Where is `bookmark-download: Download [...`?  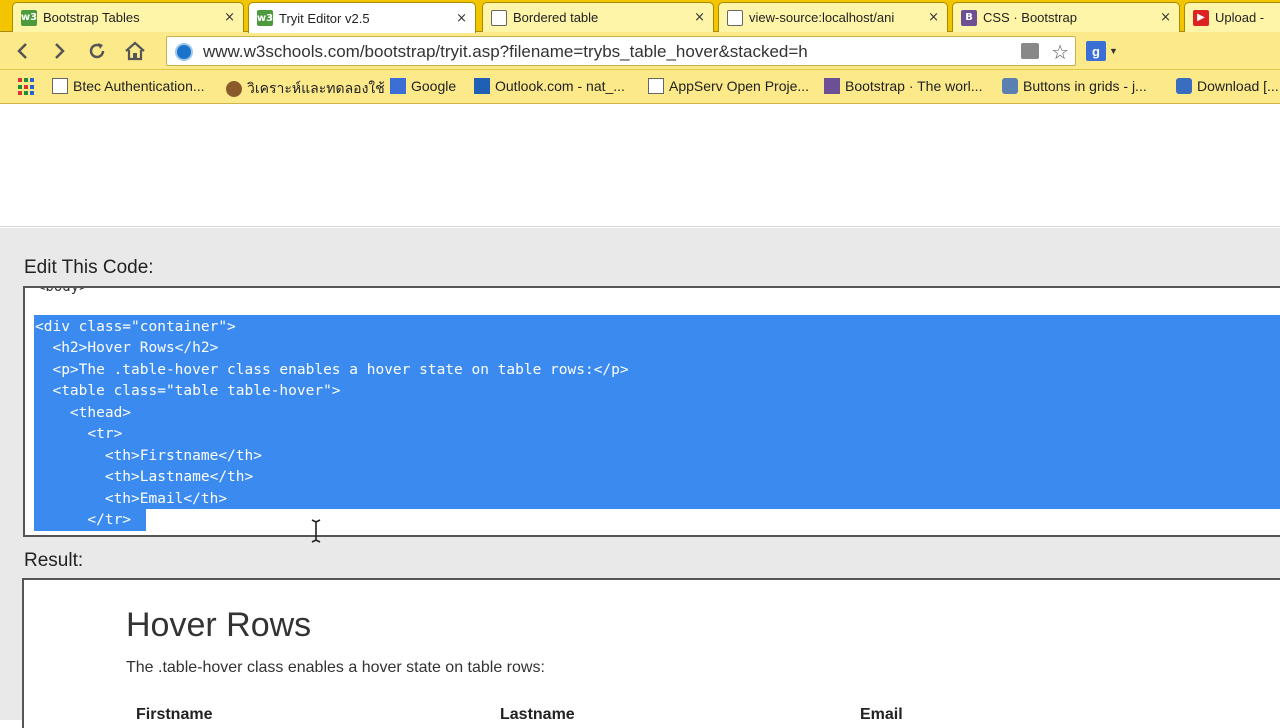 bookmark-download: Download [... is located at coordinates (1227, 86).